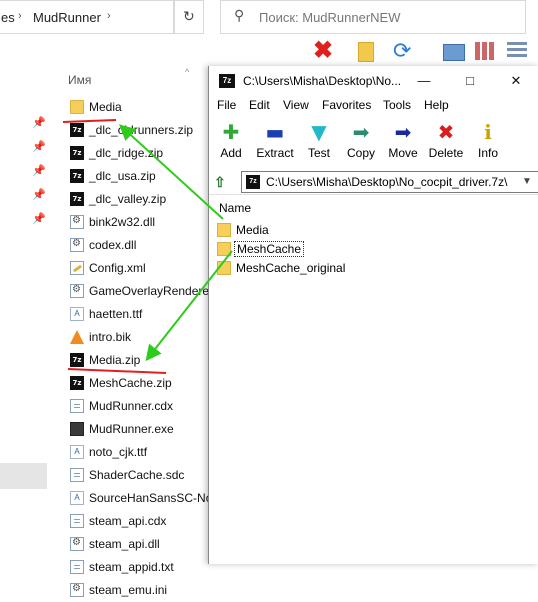 This screenshot has height=602, width=538. I want to click on breadcrumb-segment-current: MudRunner, so click(67, 17).